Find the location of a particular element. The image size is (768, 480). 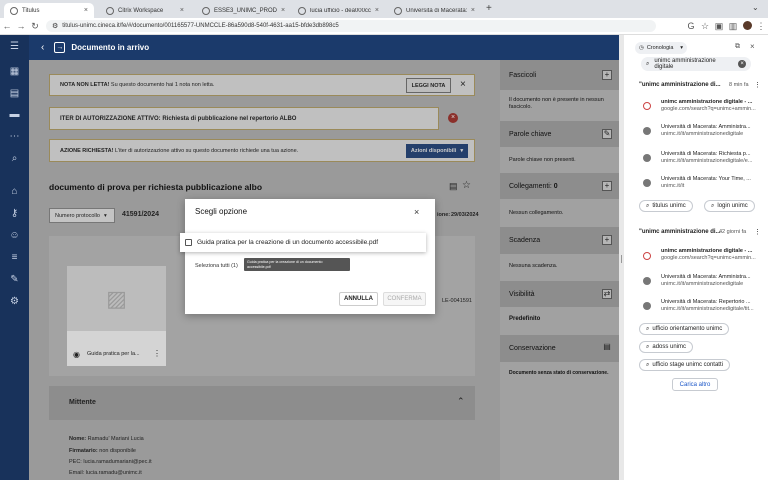

collegamenti-header: Collegamenti: 0 + is located at coordinates (559, 186).